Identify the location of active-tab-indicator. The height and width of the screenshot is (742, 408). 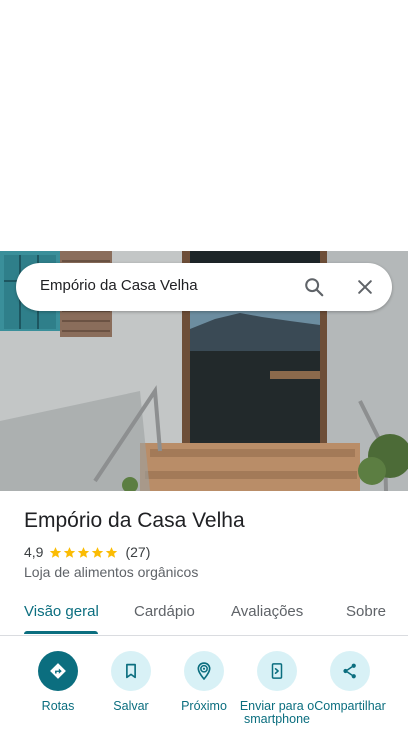
(61, 632).